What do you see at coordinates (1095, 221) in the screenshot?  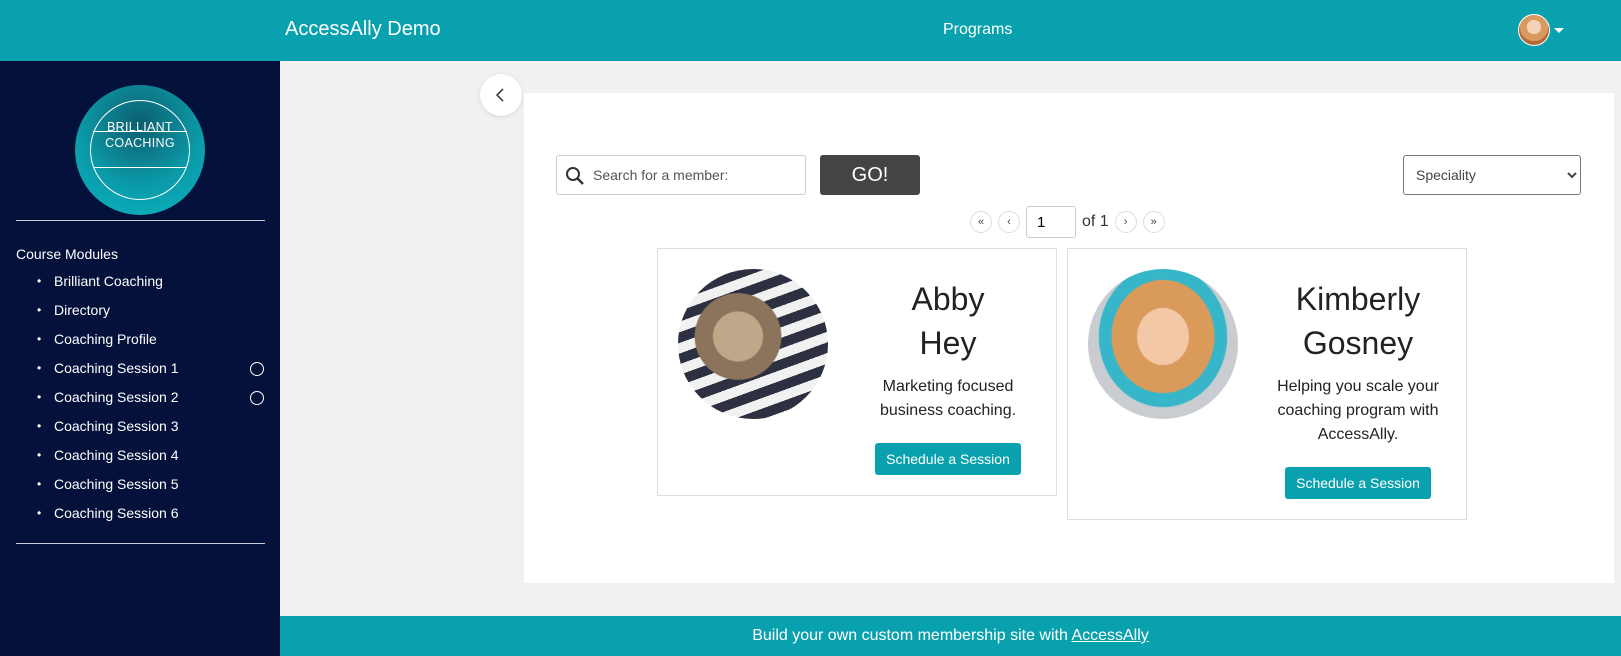 I see `page-count: of 1` at bounding box center [1095, 221].